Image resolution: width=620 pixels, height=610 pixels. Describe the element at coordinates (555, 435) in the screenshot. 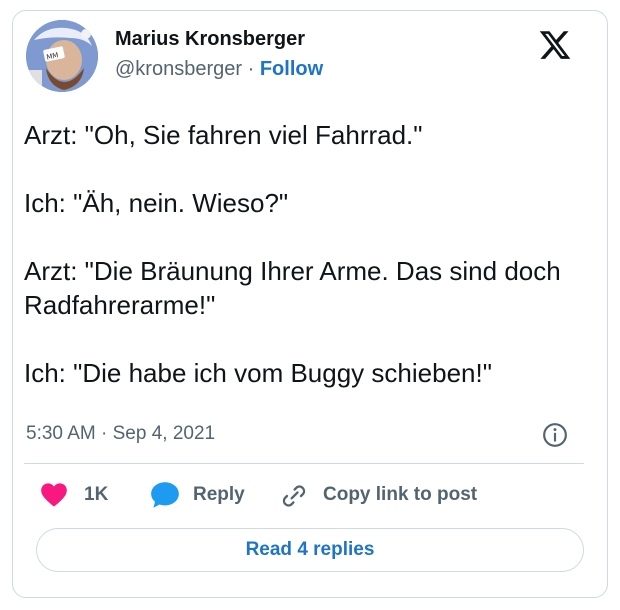

I see `info-icon` at that location.